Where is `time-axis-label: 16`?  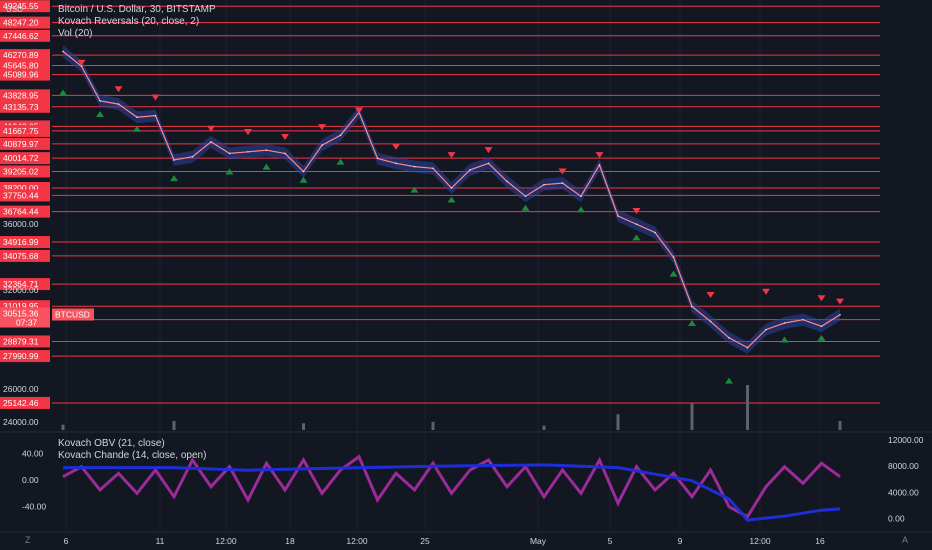 time-axis-label: 16 is located at coordinates (820, 541).